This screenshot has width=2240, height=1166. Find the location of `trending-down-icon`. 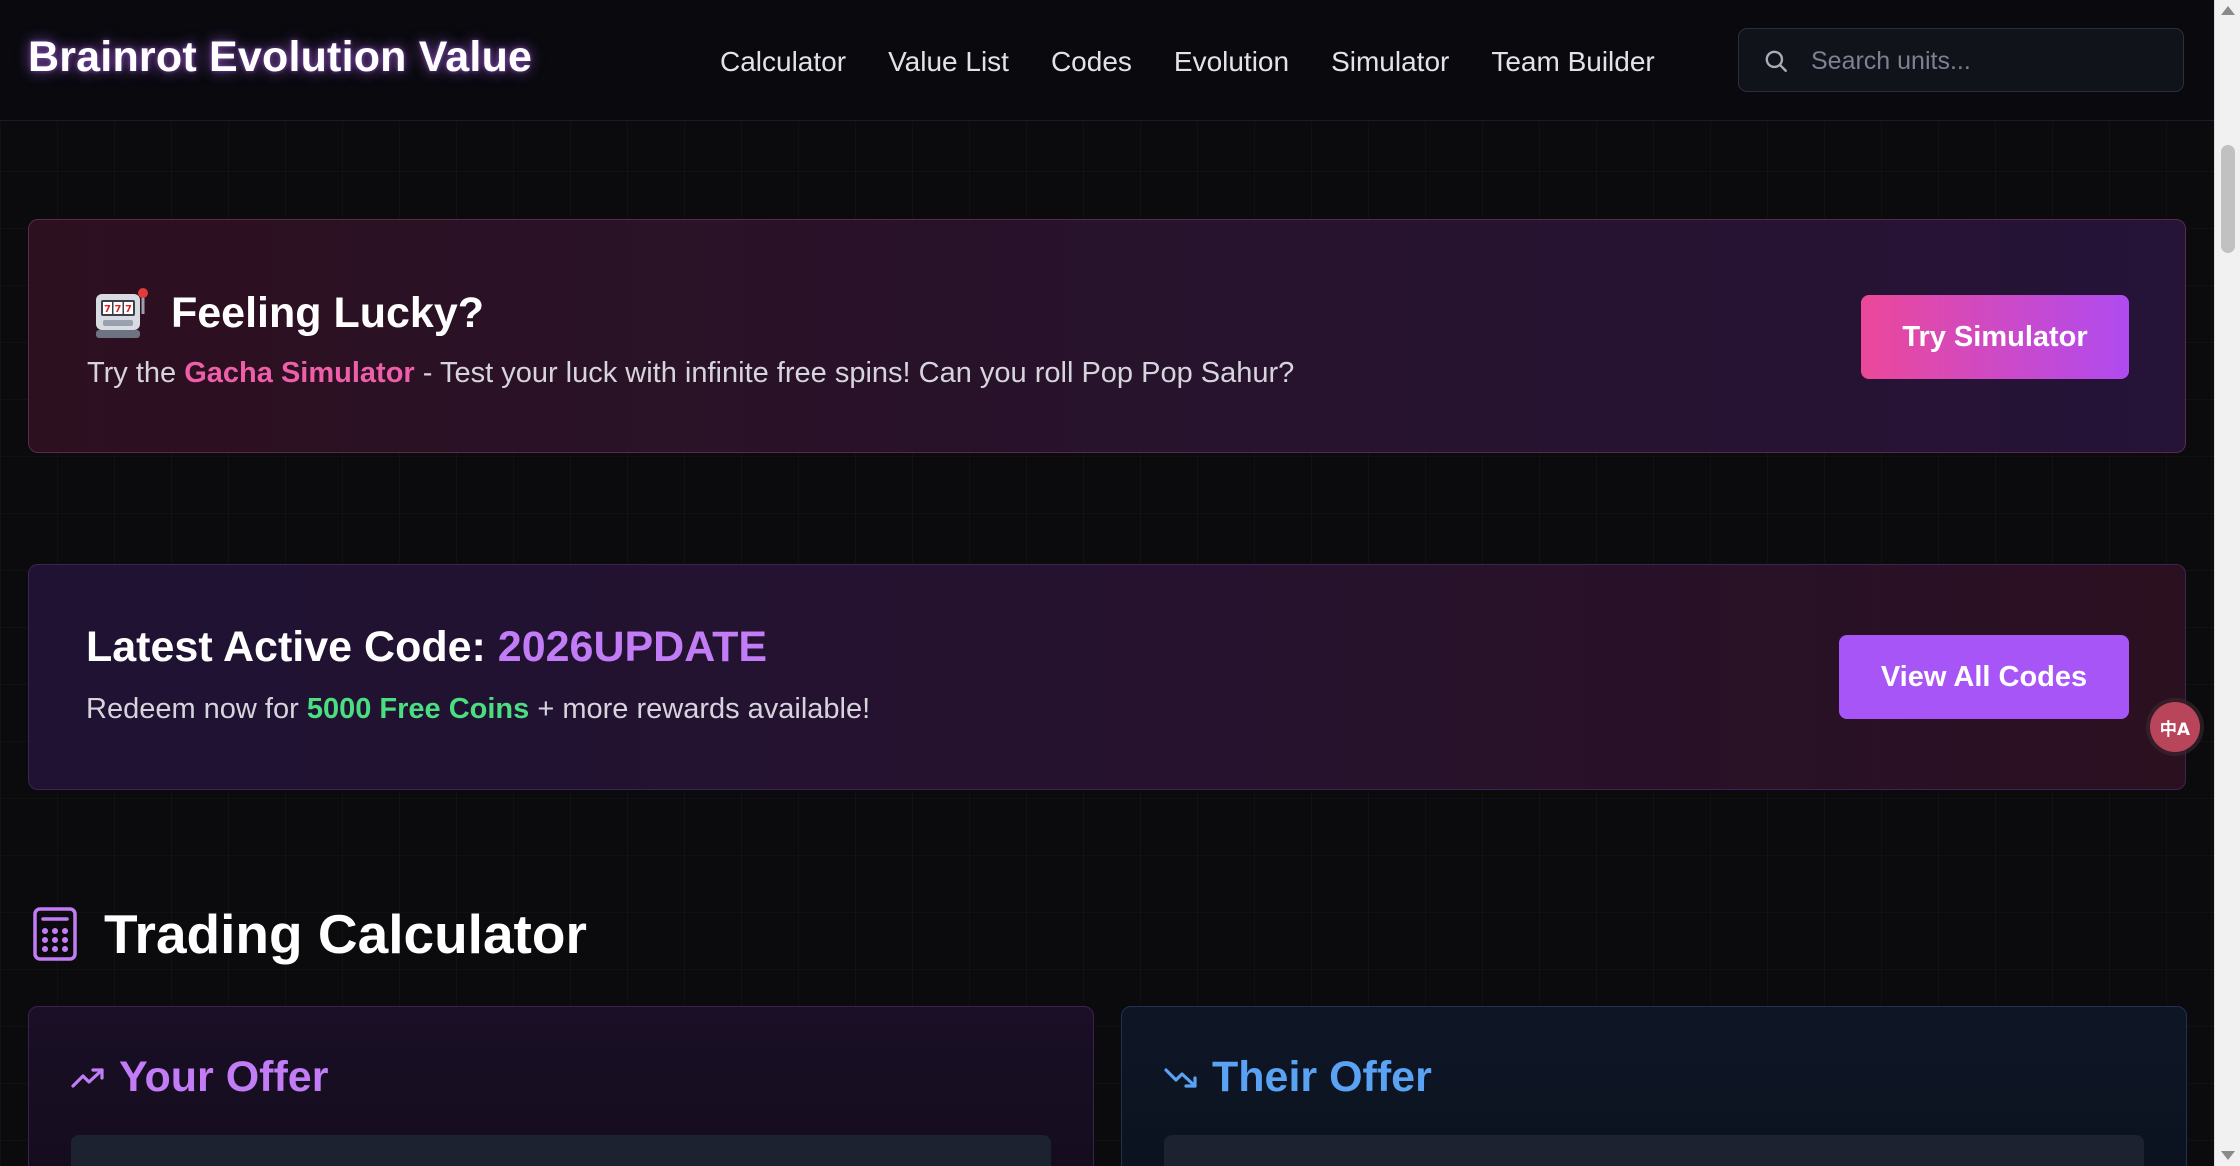

trending-down-icon is located at coordinates (1180, 1077).